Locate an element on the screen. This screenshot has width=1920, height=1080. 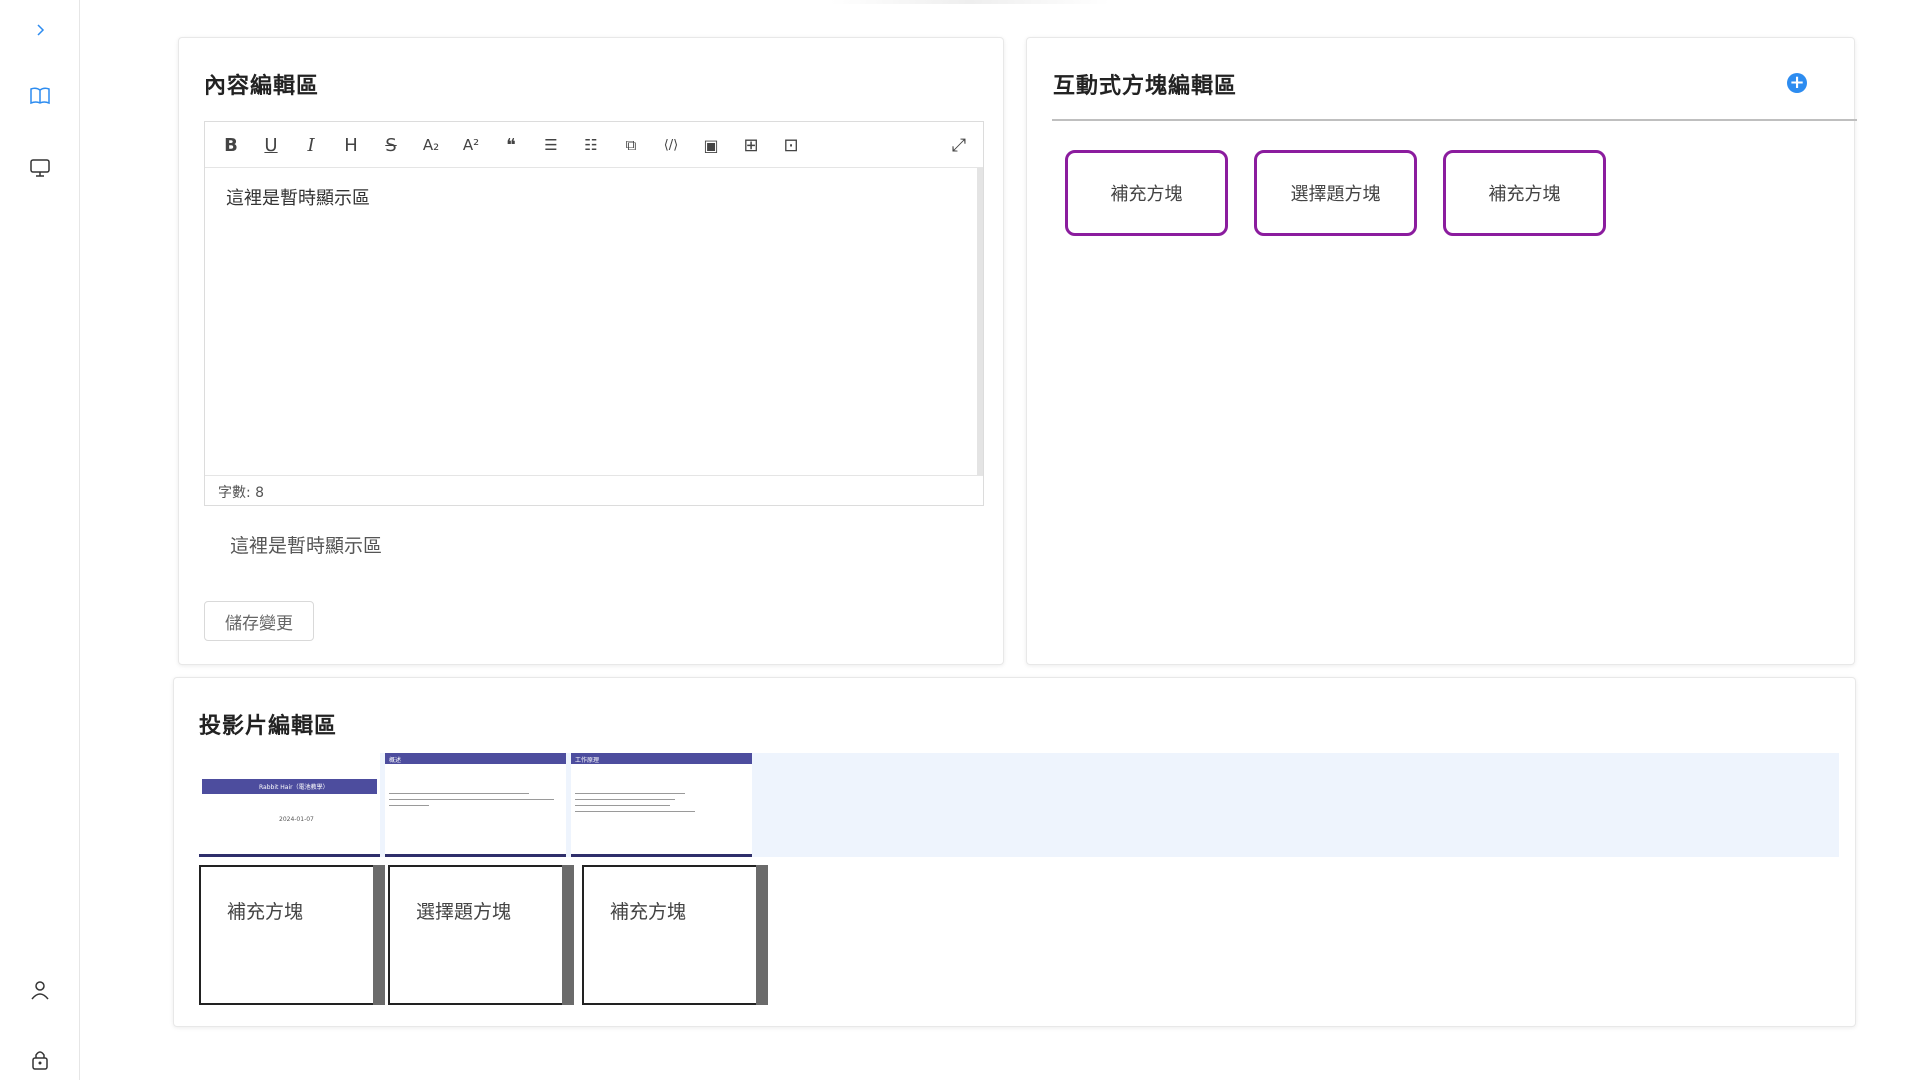
block-card-multiple-choice: 選擇題方塊 is located at coordinates (1335, 193).